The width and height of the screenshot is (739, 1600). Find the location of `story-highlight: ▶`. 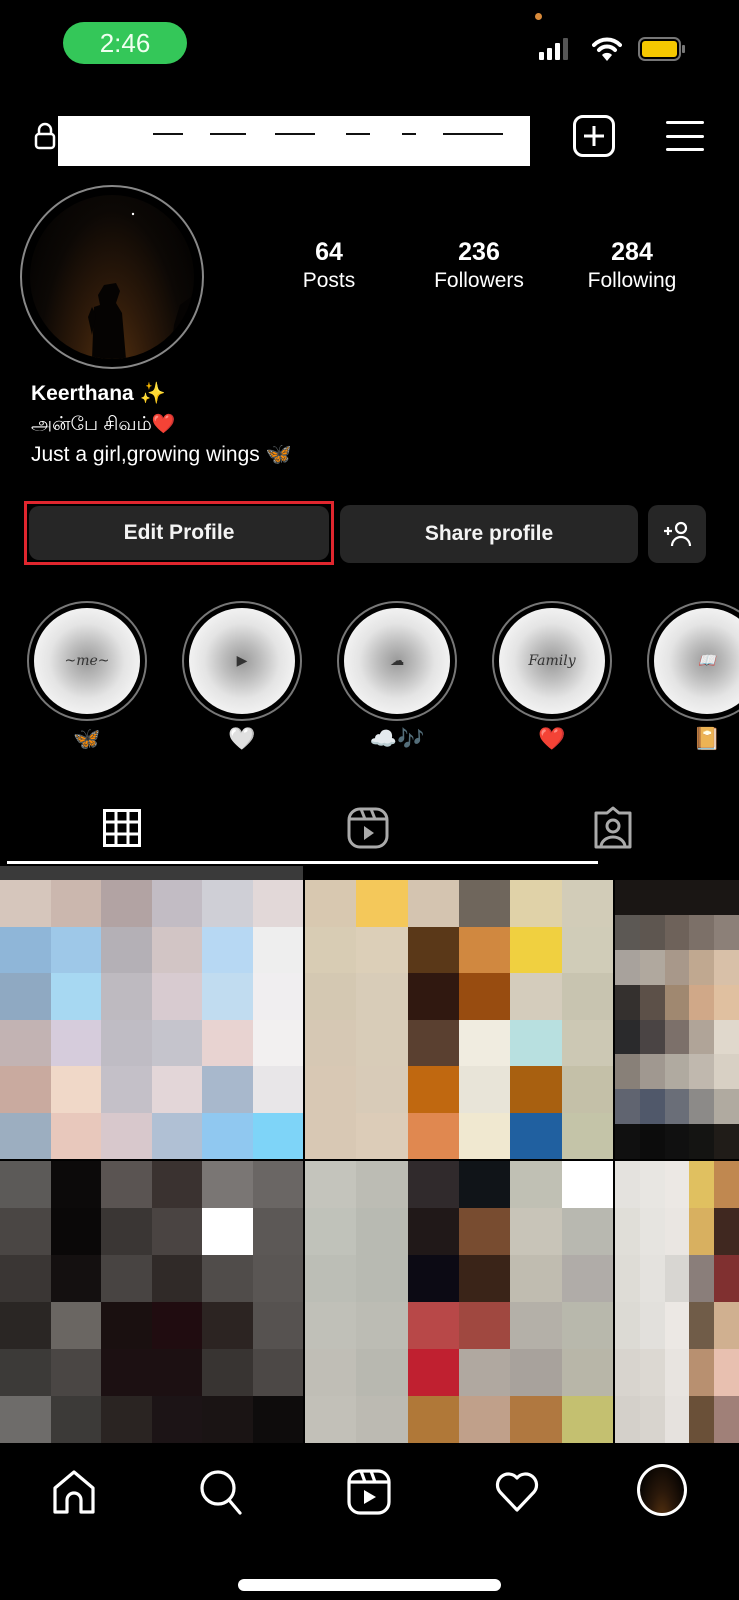

story-highlight: ▶ is located at coordinates (242, 661).